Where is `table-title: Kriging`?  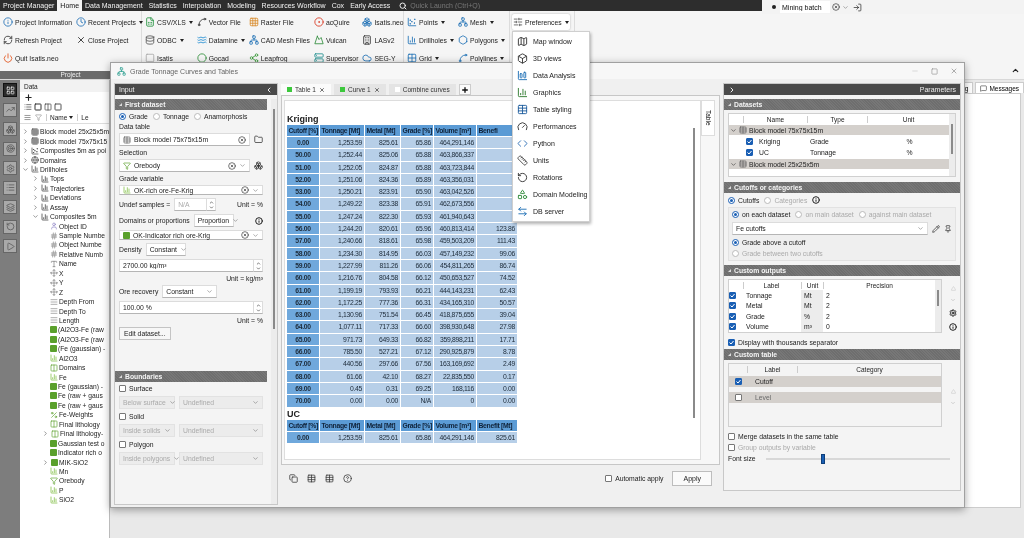
table-title: Kriging is located at coordinates (303, 119).